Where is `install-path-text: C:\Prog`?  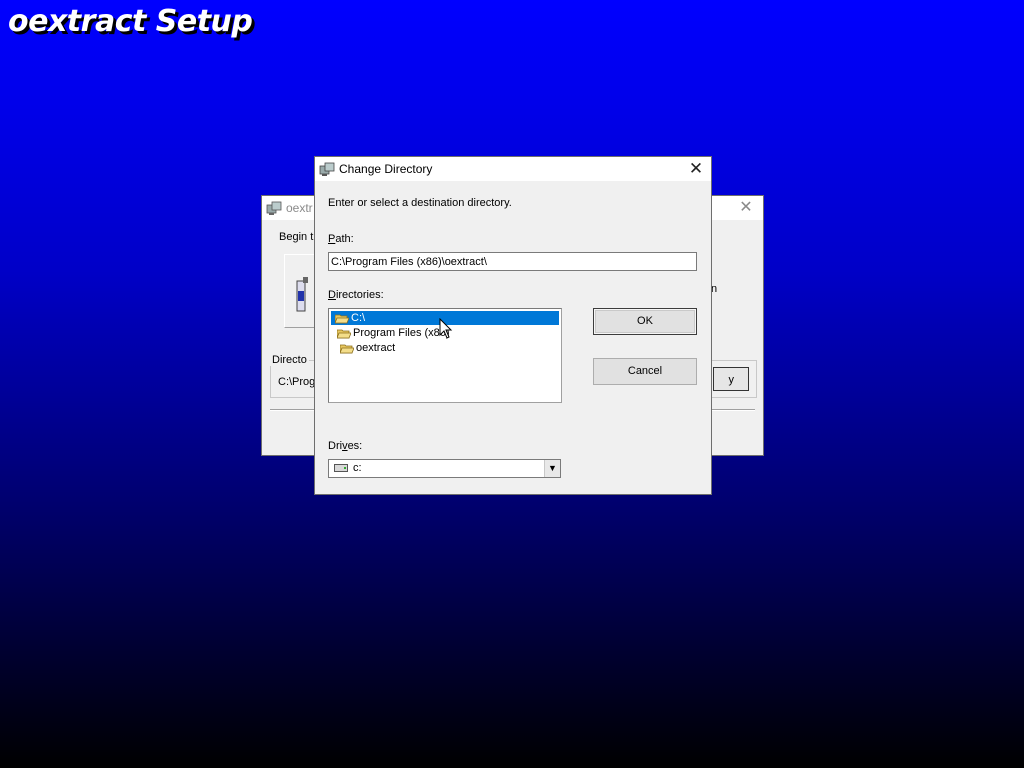 install-path-text: C:\Prog is located at coordinates (297, 382).